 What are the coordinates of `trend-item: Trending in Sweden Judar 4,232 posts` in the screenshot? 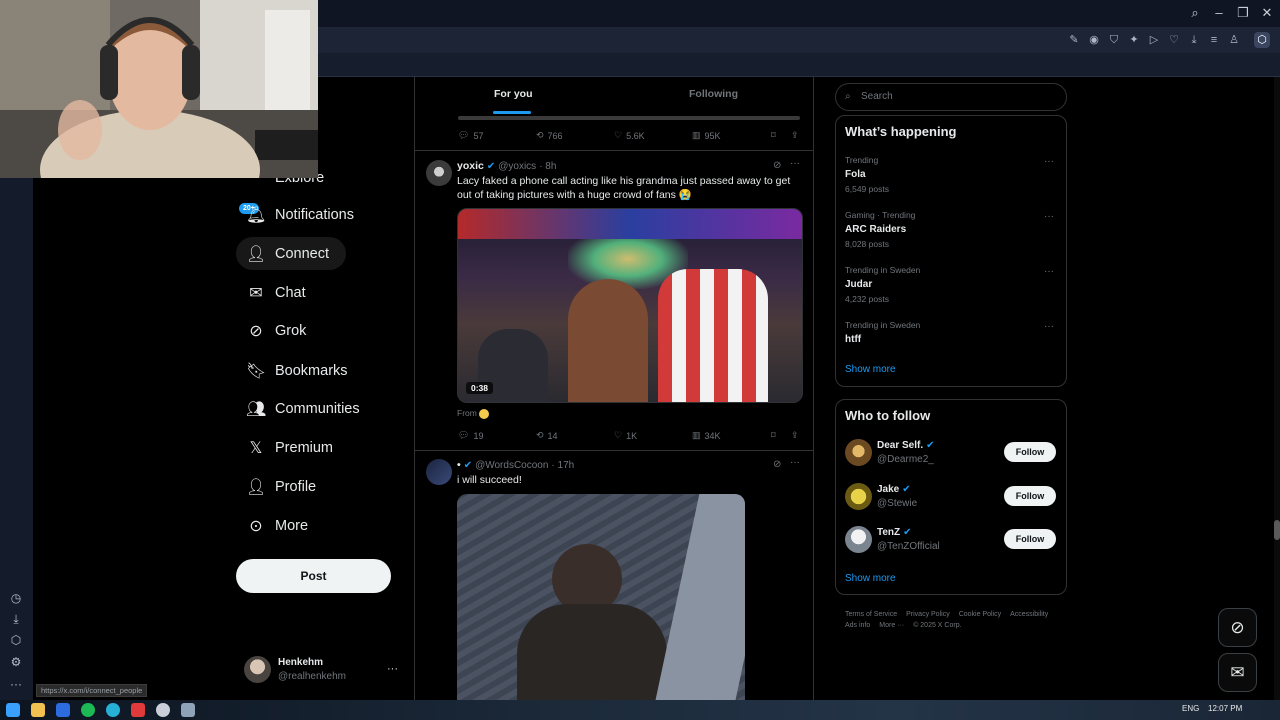 It's located at (882, 284).